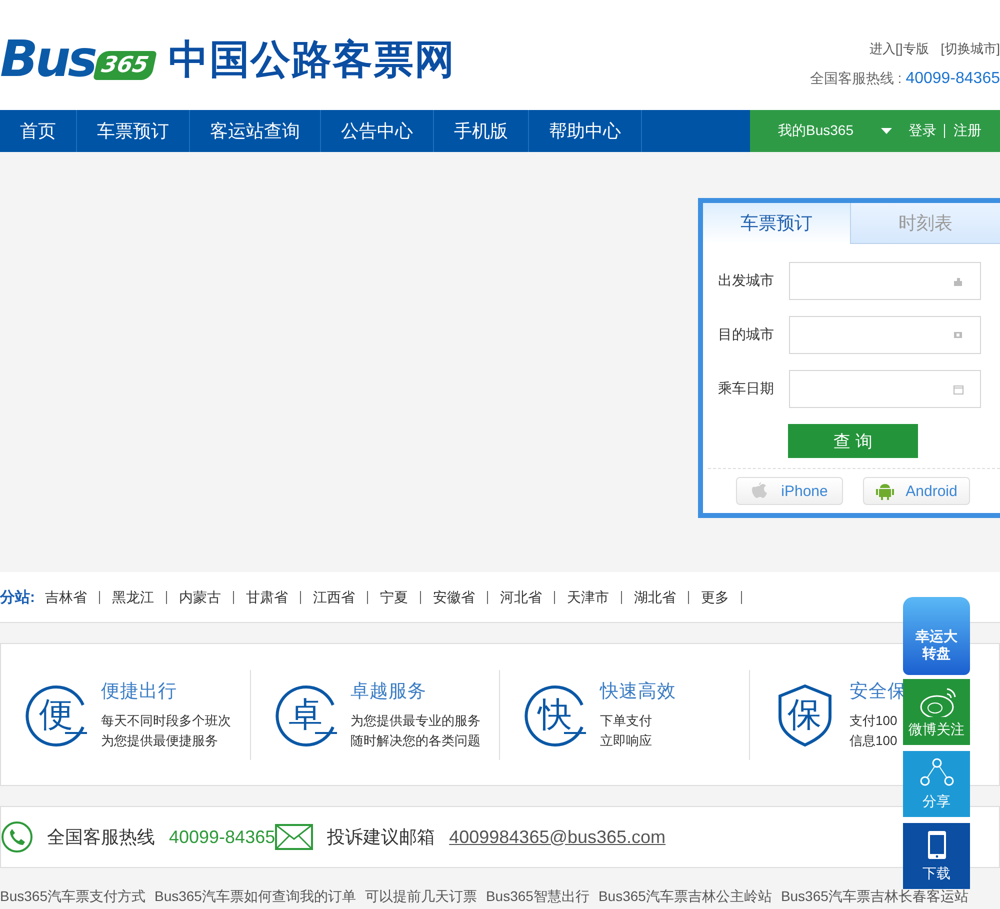  Describe the element at coordinates (17, 837) in the screenshot. I see `phone-icon` at that location.